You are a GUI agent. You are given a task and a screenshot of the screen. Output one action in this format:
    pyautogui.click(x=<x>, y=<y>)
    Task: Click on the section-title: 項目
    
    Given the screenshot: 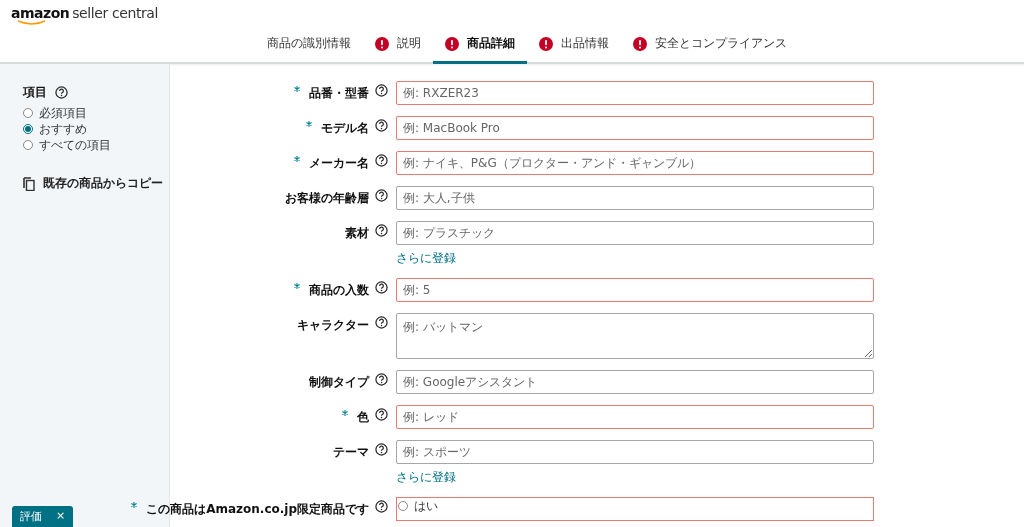 What is the action you would take?
    pyautogui.click(x=35, y=92)
    